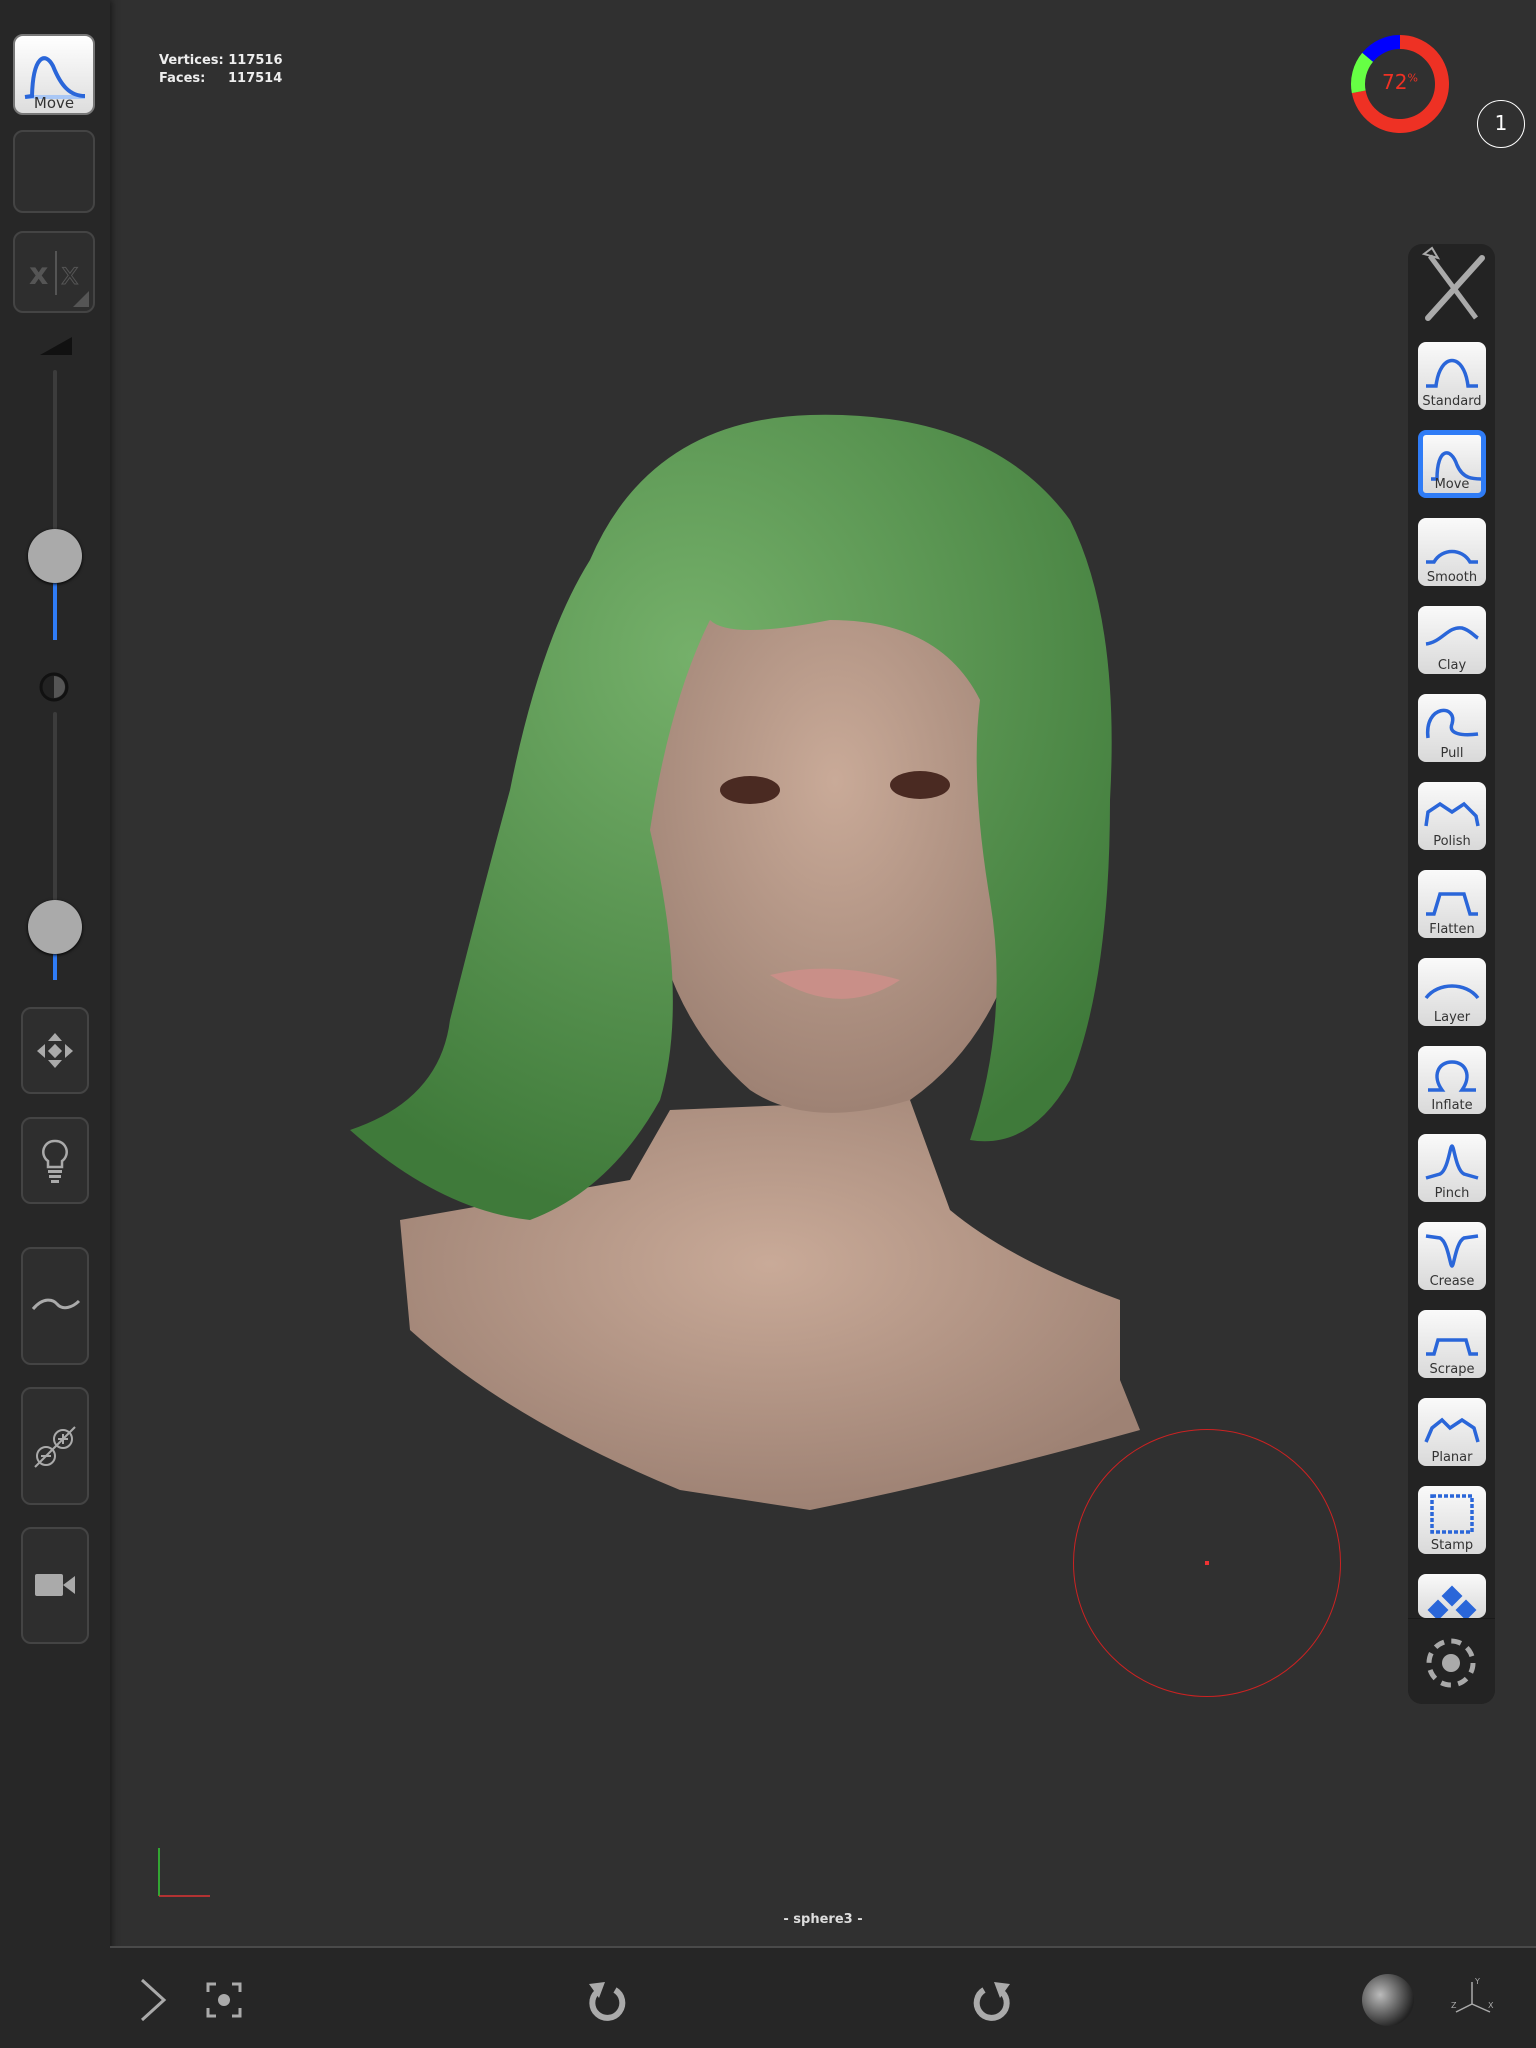 The width and height of the screenshot is (1536, 2048). I want to click on lightbulb-icon, so click(55, 1161).